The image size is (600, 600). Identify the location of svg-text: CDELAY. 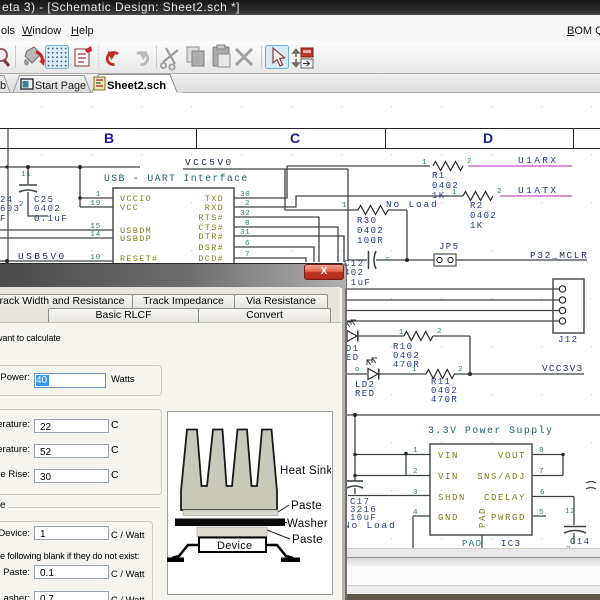
(505, 498).